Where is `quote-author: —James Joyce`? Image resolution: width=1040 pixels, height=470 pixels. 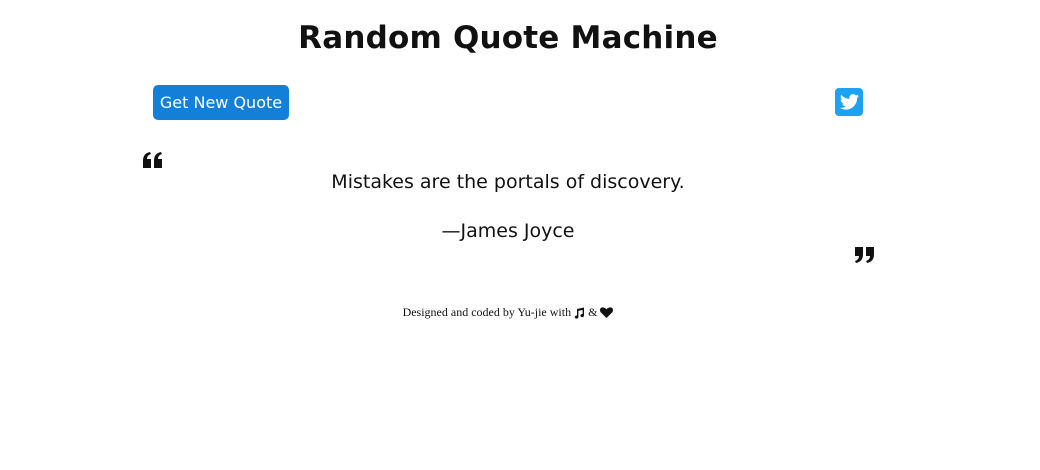 quote-author: —James Joyce is located at coordinates (508, 231).